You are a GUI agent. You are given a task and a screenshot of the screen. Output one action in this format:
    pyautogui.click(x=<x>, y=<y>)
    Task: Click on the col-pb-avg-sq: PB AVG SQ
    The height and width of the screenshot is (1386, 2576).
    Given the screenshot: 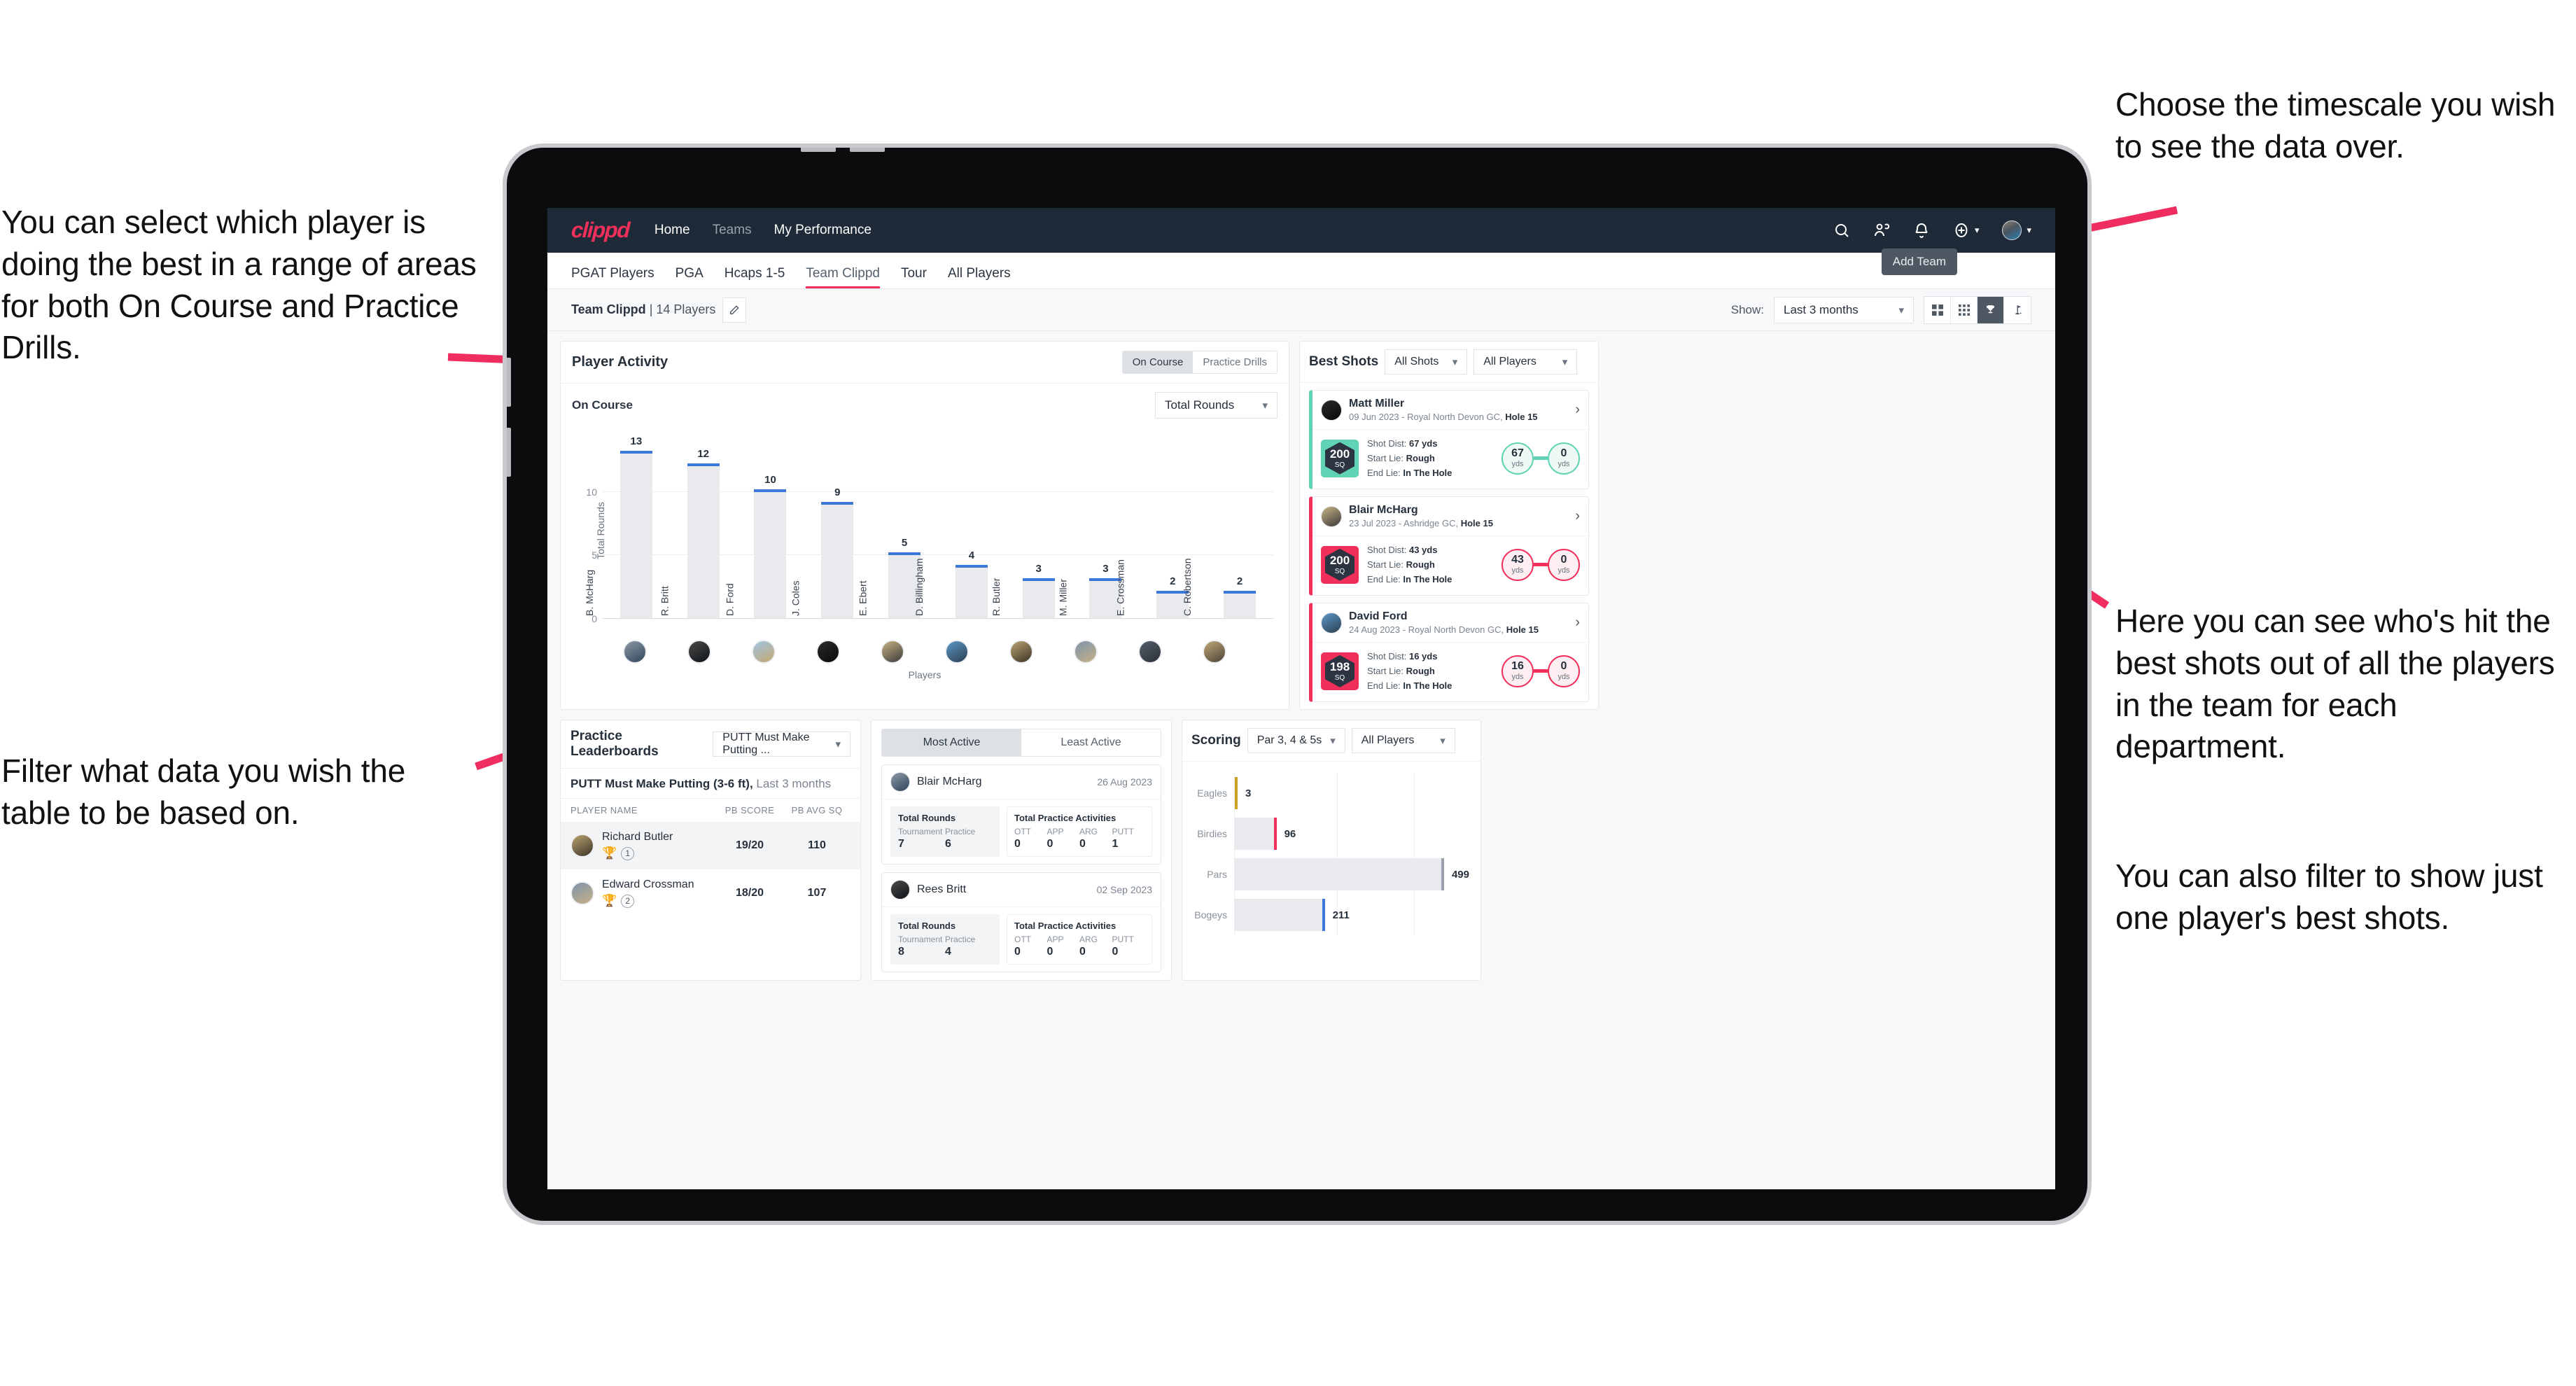 What is the action you would take?
    pyautogui.click(x=817, y=810)
    